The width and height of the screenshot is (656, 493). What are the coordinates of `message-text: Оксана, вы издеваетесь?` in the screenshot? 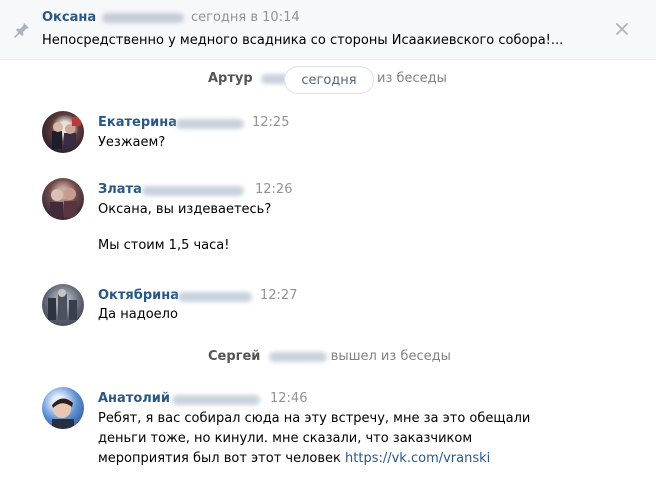 It's located at (185, 209).